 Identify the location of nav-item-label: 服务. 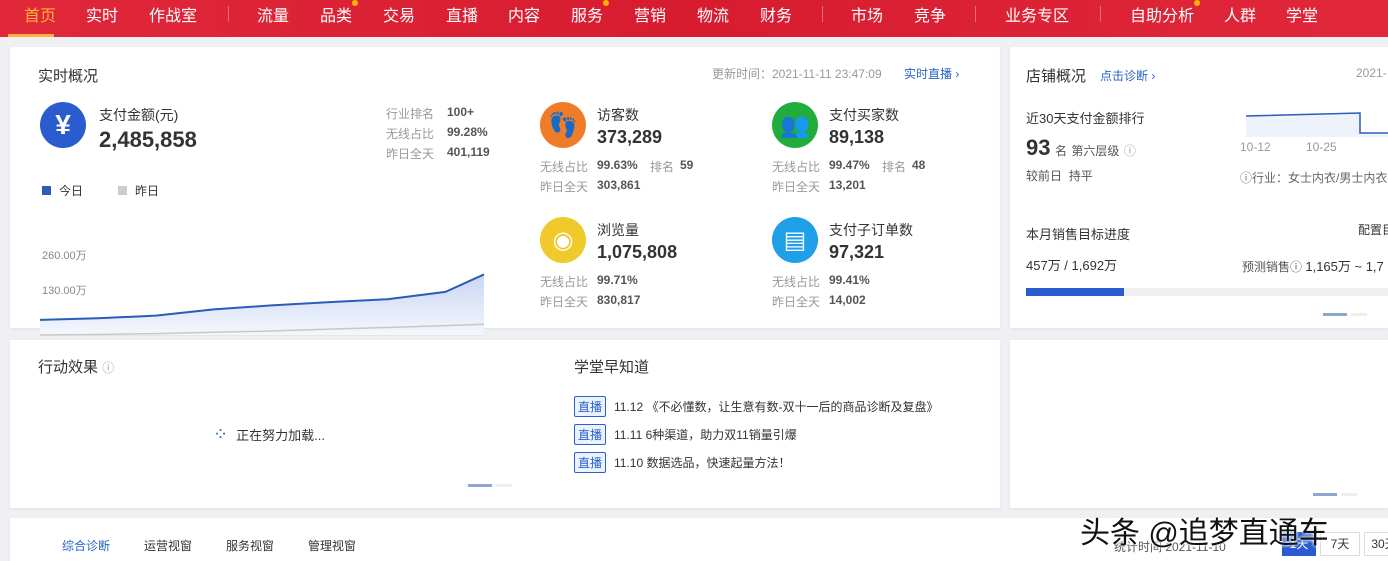
(587, 16).